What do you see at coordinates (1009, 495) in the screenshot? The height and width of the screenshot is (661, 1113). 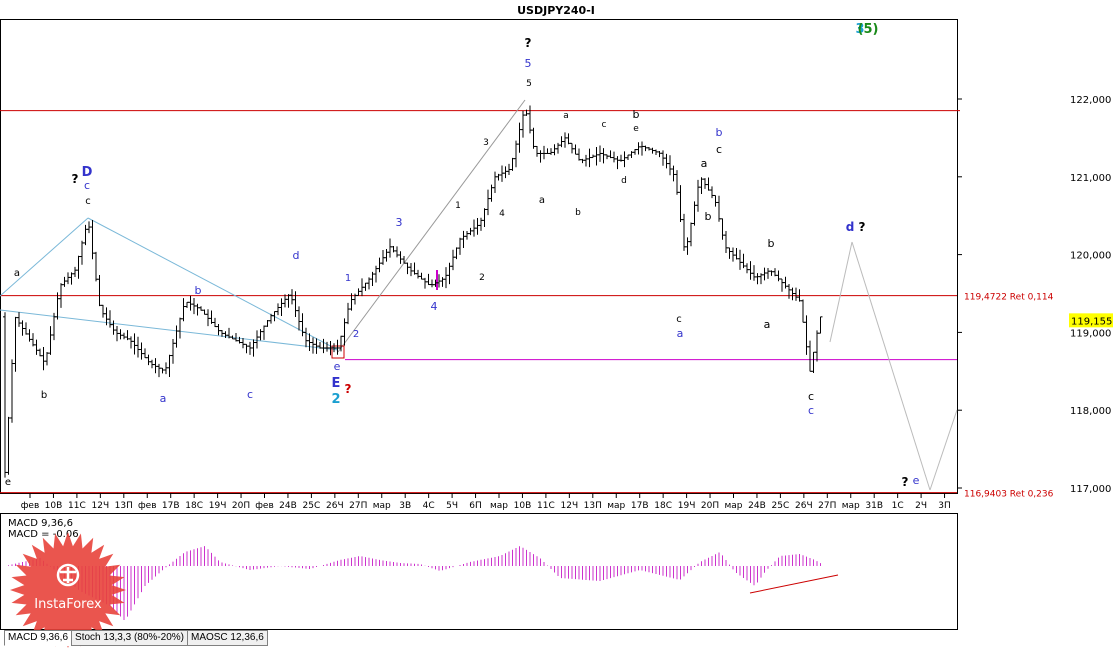 I see `level-label: 116,9403 Ret 0,236` at bounding box center [1009, 495].